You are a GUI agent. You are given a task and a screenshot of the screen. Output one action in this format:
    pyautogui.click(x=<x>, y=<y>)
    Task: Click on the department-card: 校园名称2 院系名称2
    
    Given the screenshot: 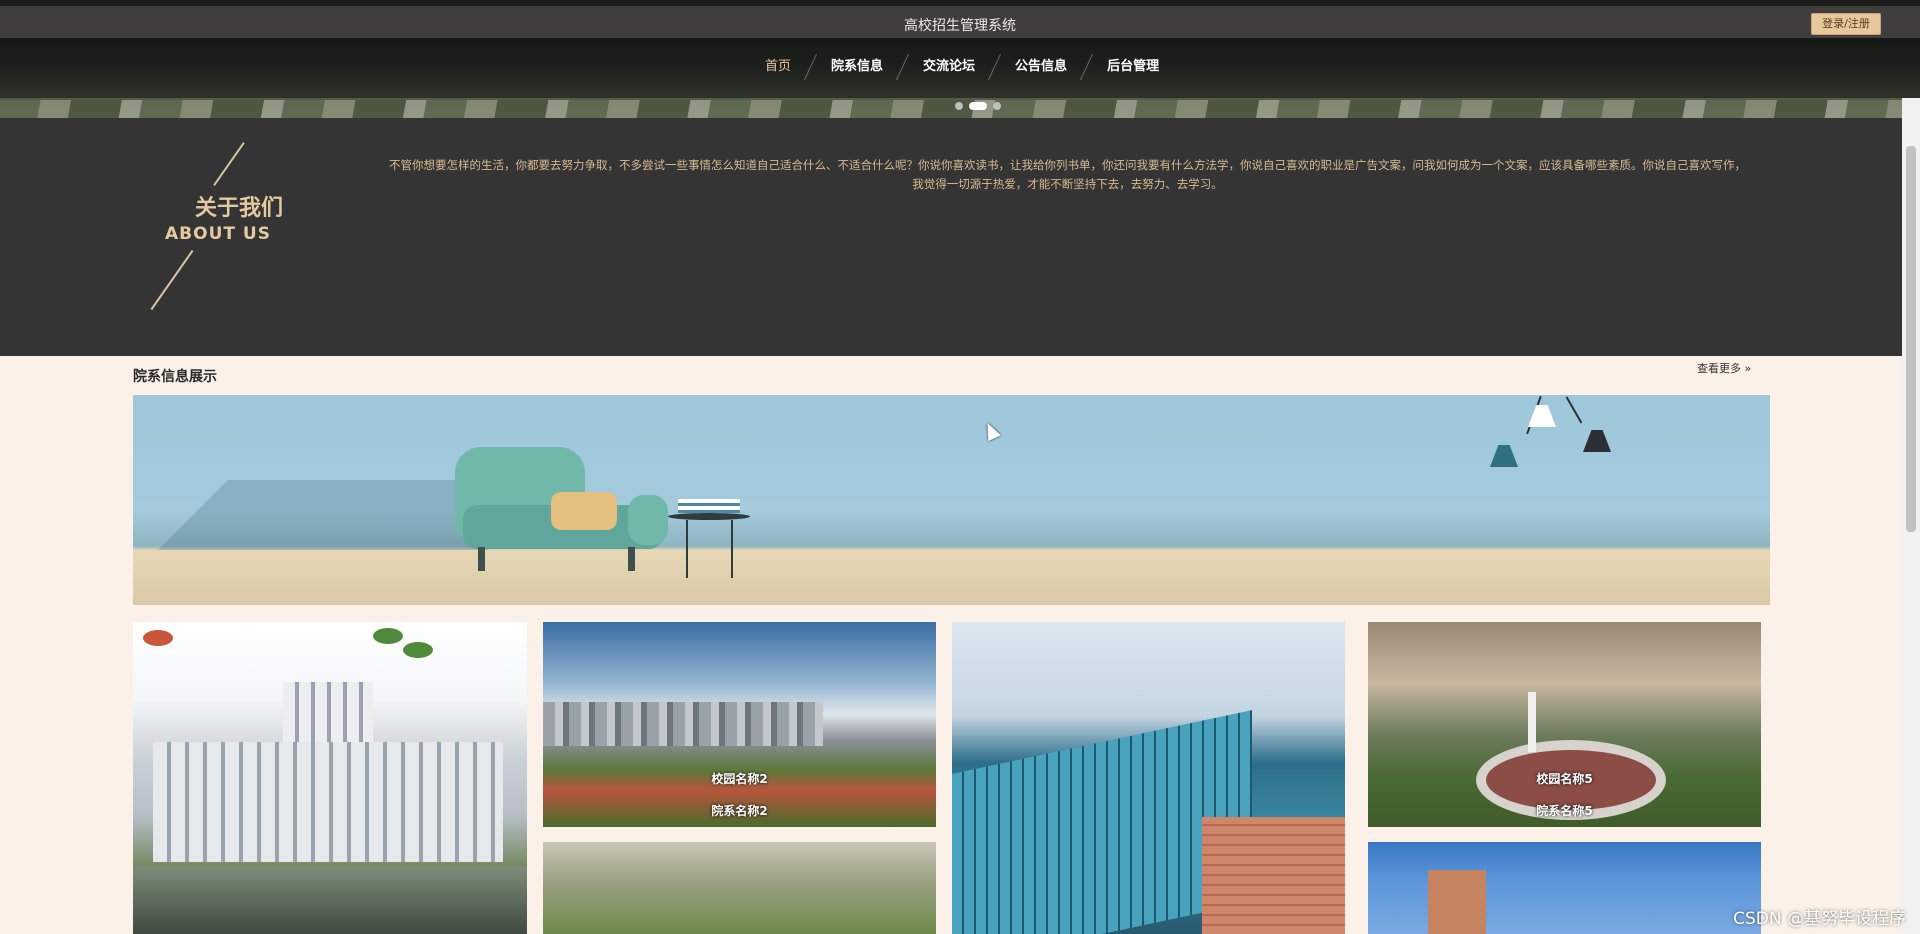 What is the action you would take?
    pyautogui.click(x=739, y=724)
    